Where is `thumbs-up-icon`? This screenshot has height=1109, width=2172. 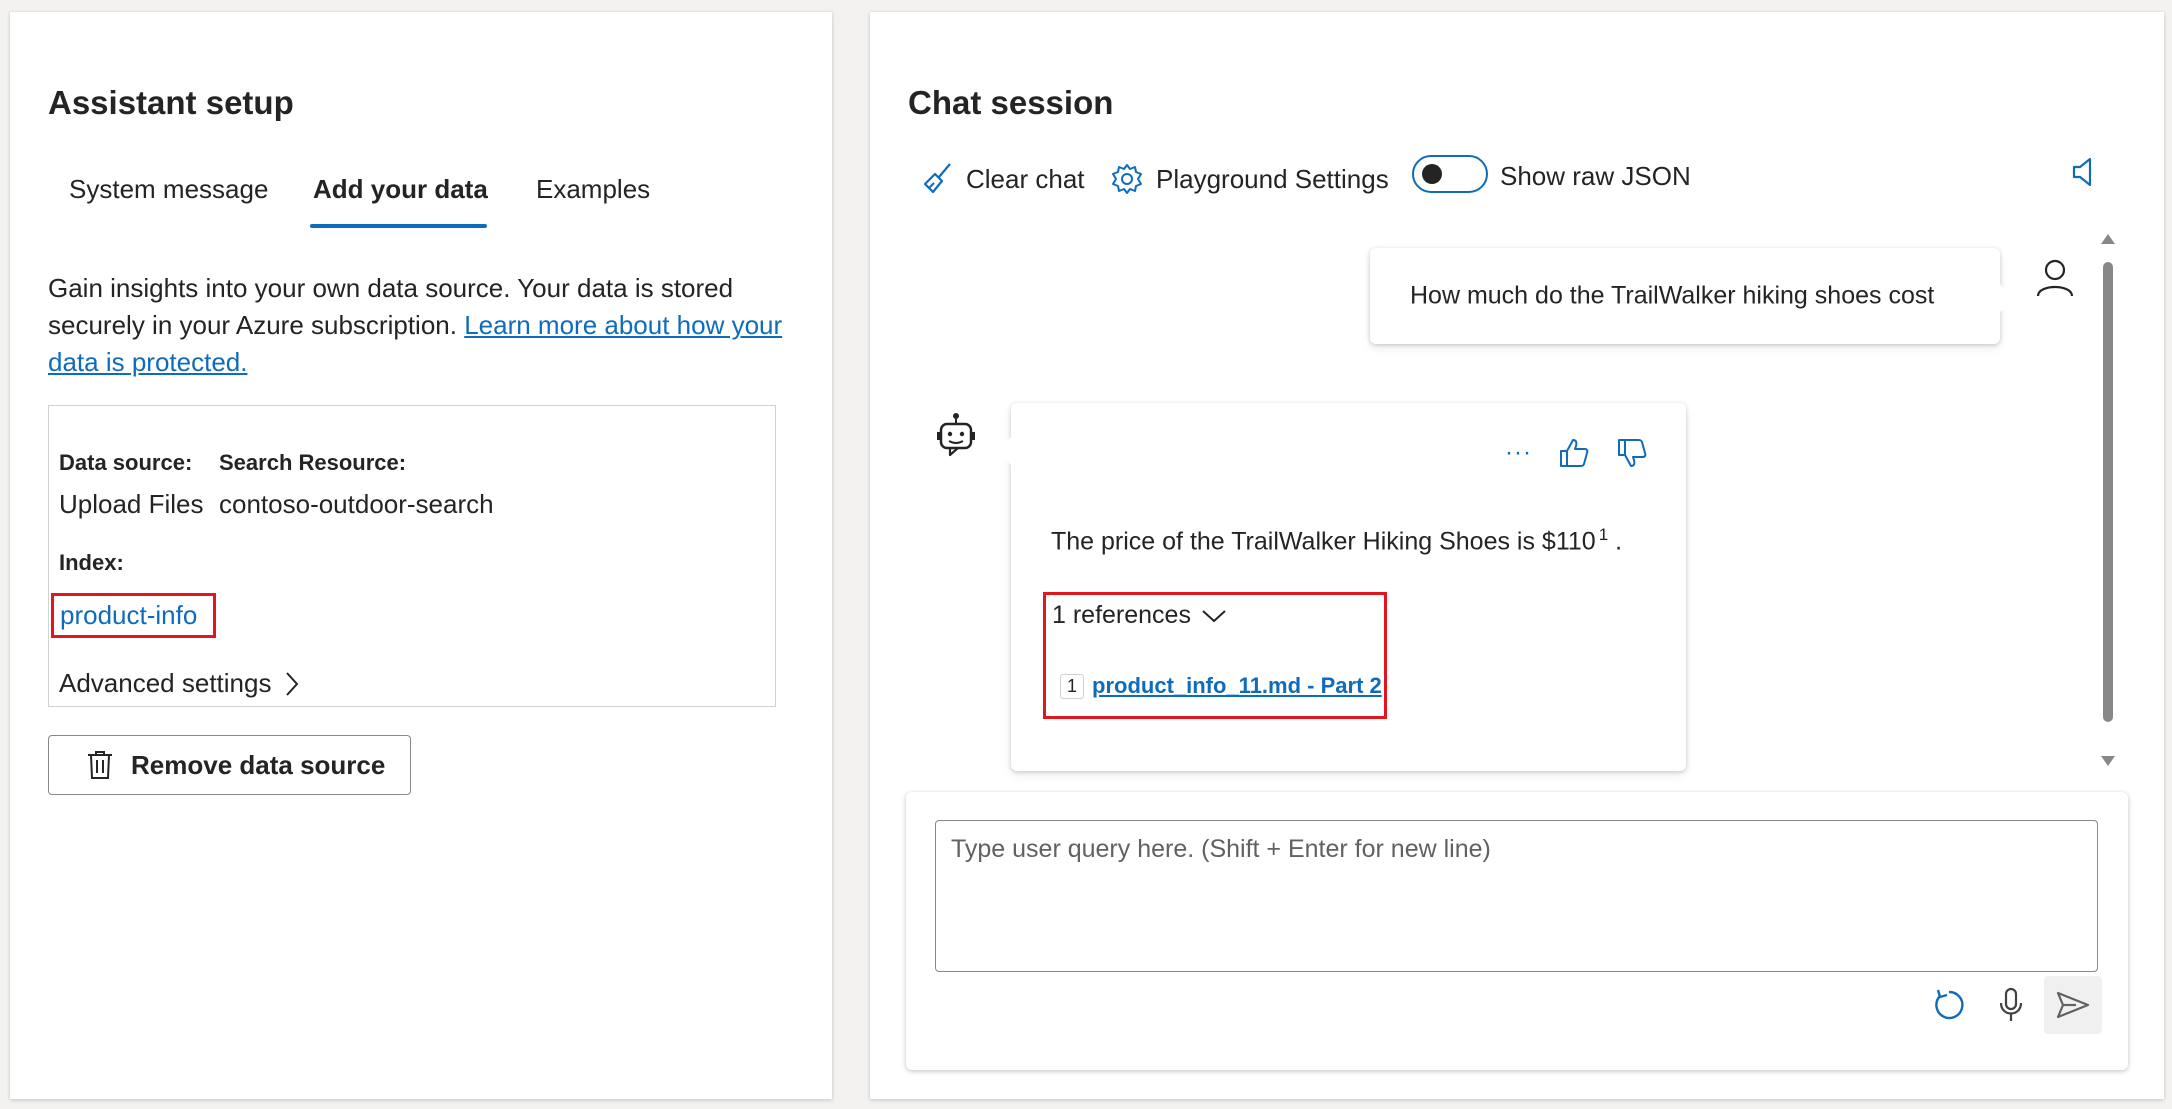 thumbs-up-icon is located at coordinates (1574, 453).